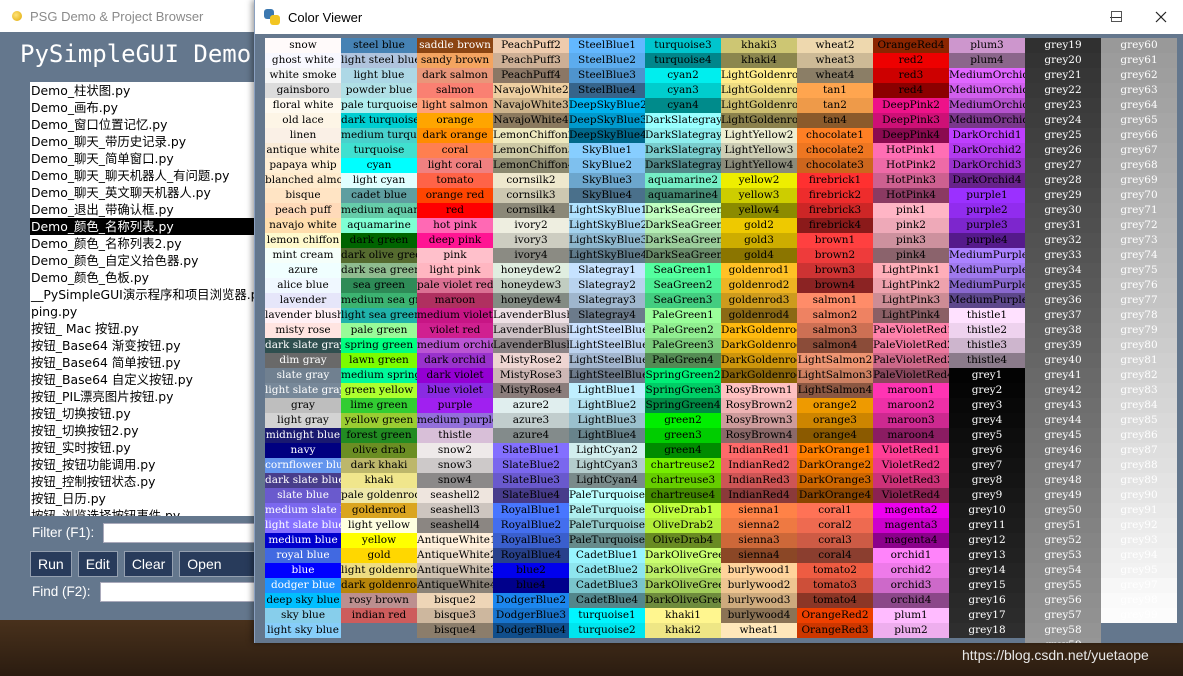 The width and height of the screenshot is (1183, 676). What do you see at coordinates (1139, 585) in the screenshot?
I see `color-swatch: grey97` at bounding box center [1139, 585].